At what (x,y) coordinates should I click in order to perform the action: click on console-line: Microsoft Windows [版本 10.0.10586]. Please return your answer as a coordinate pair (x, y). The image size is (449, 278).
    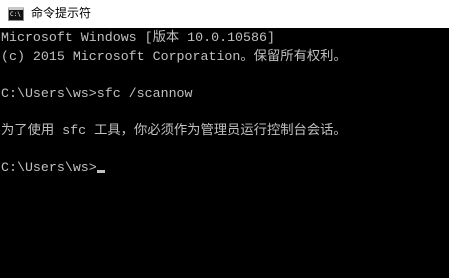
    Looking at the image, I should click on (138, 37).